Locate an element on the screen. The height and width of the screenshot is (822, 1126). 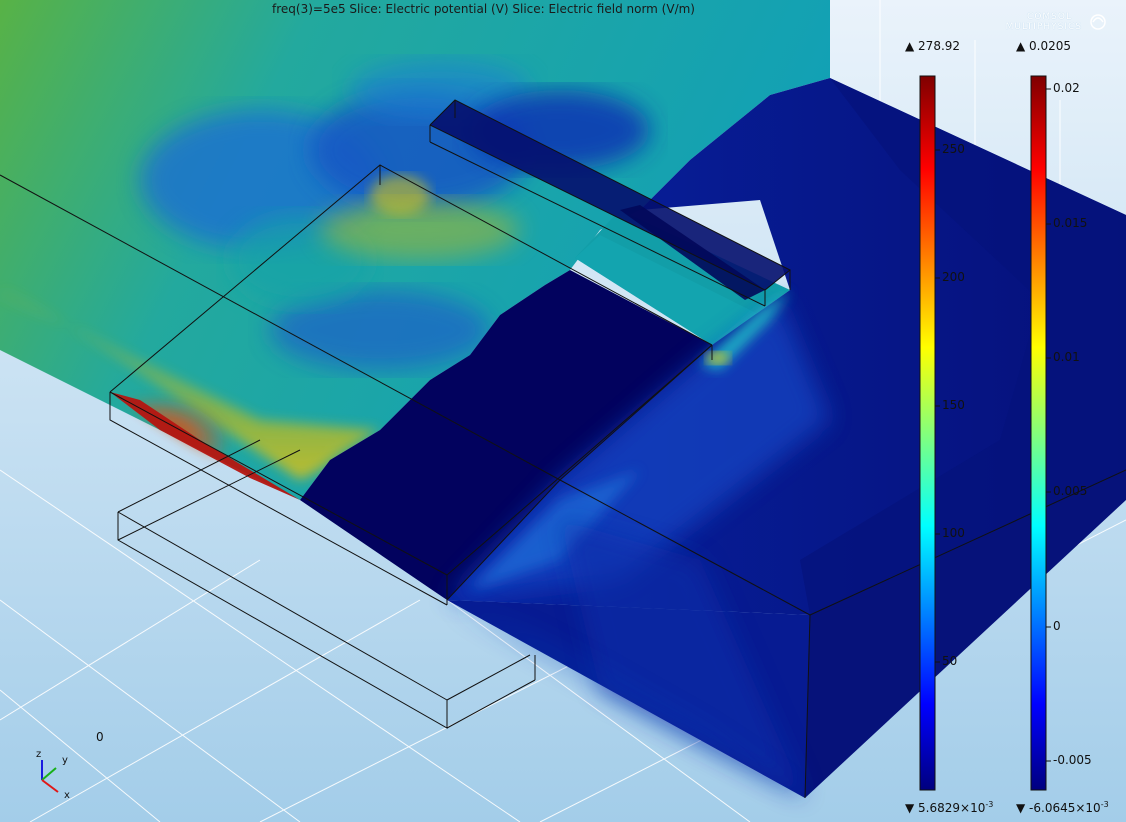
field-min-mantissa: ▼ -6.0645×10 is located at coordinates (1058, 808).